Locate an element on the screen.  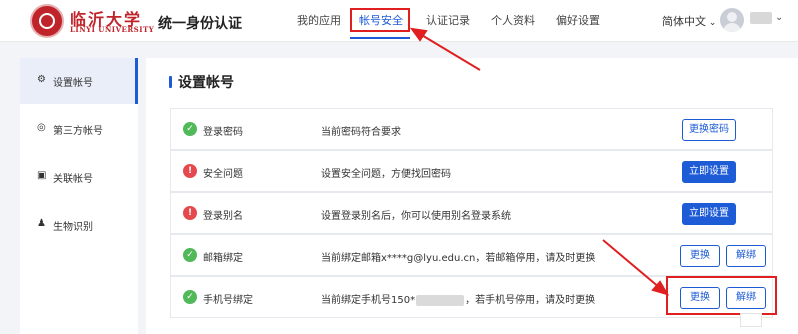
user-avatar-icon is located at coordinates (732, 20).